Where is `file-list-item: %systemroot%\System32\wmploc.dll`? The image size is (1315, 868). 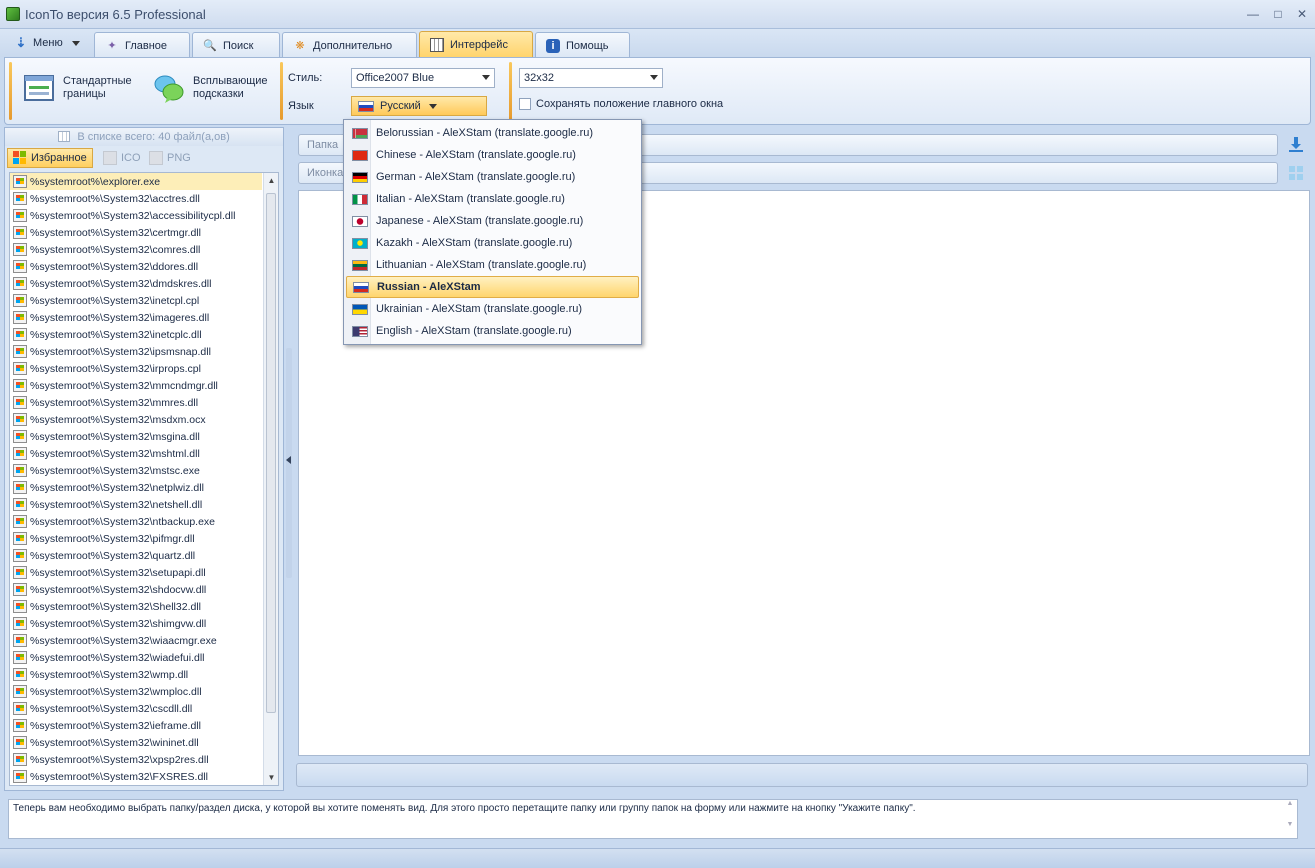 file-list-item: %systemroot%\System32\wmploc.dll is located at coordinates (136, 691).